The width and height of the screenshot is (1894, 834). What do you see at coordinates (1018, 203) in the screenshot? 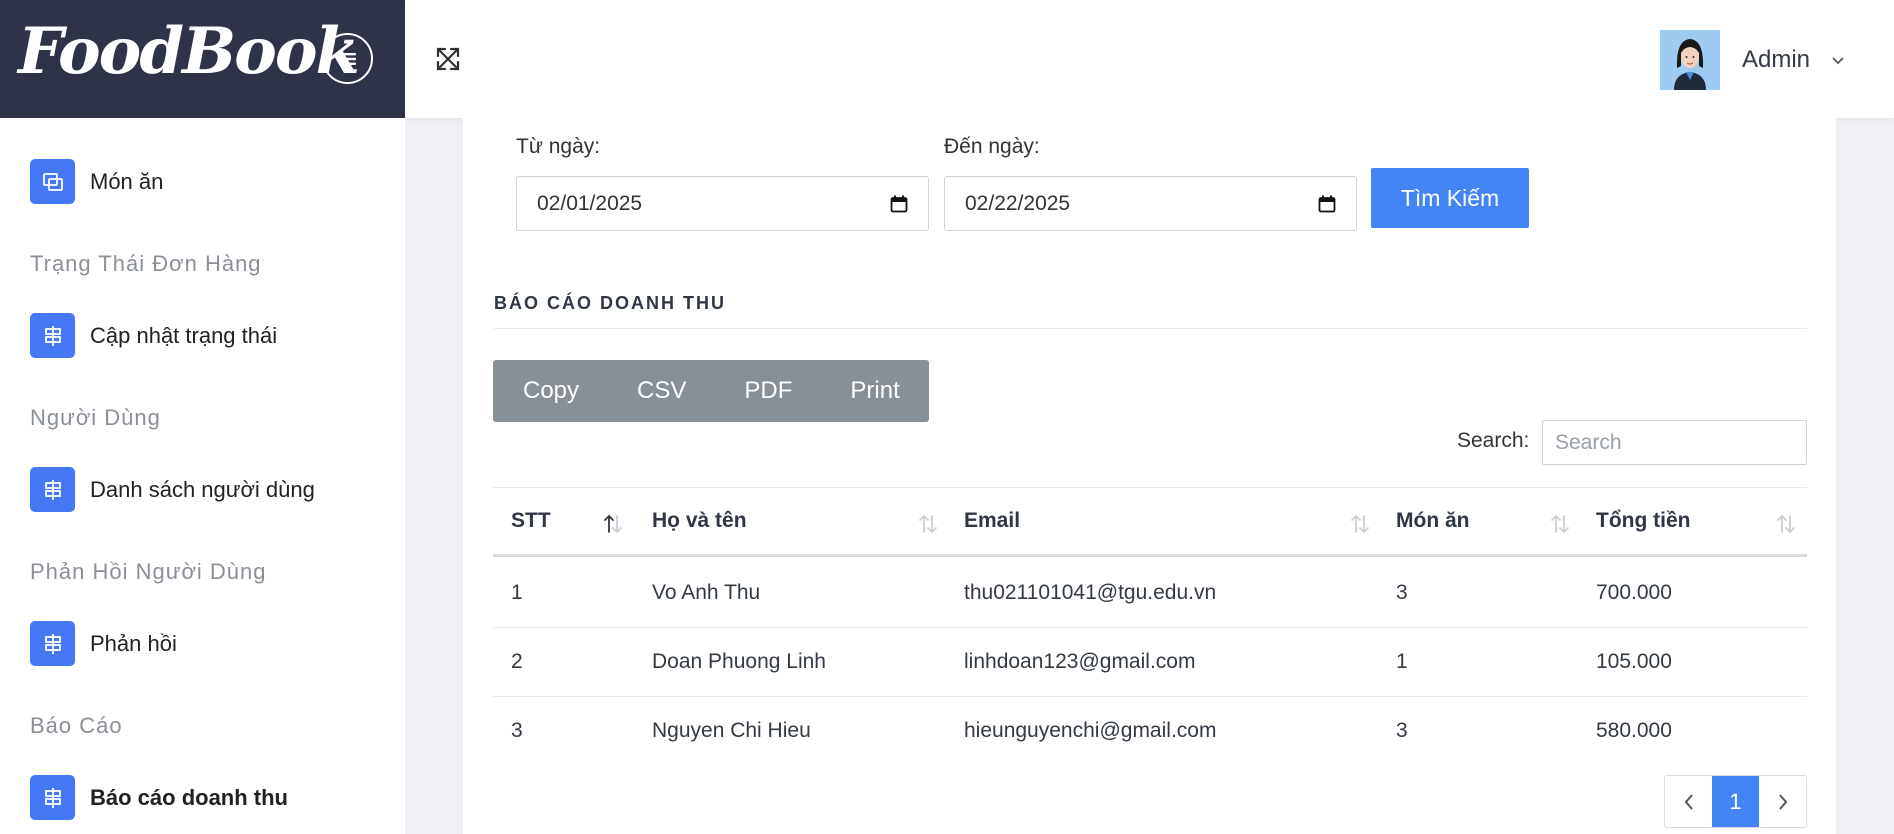
I see `to-date-value: 02/22/2025` at bounding box center [1018, 203].